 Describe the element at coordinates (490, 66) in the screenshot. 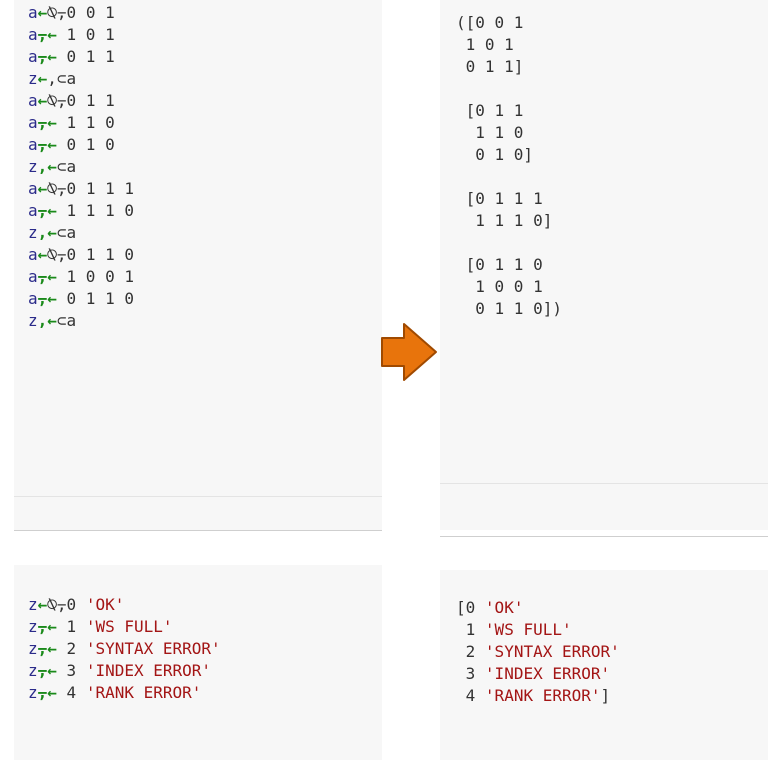

I see `output-line: 0 1 1]` at that location.